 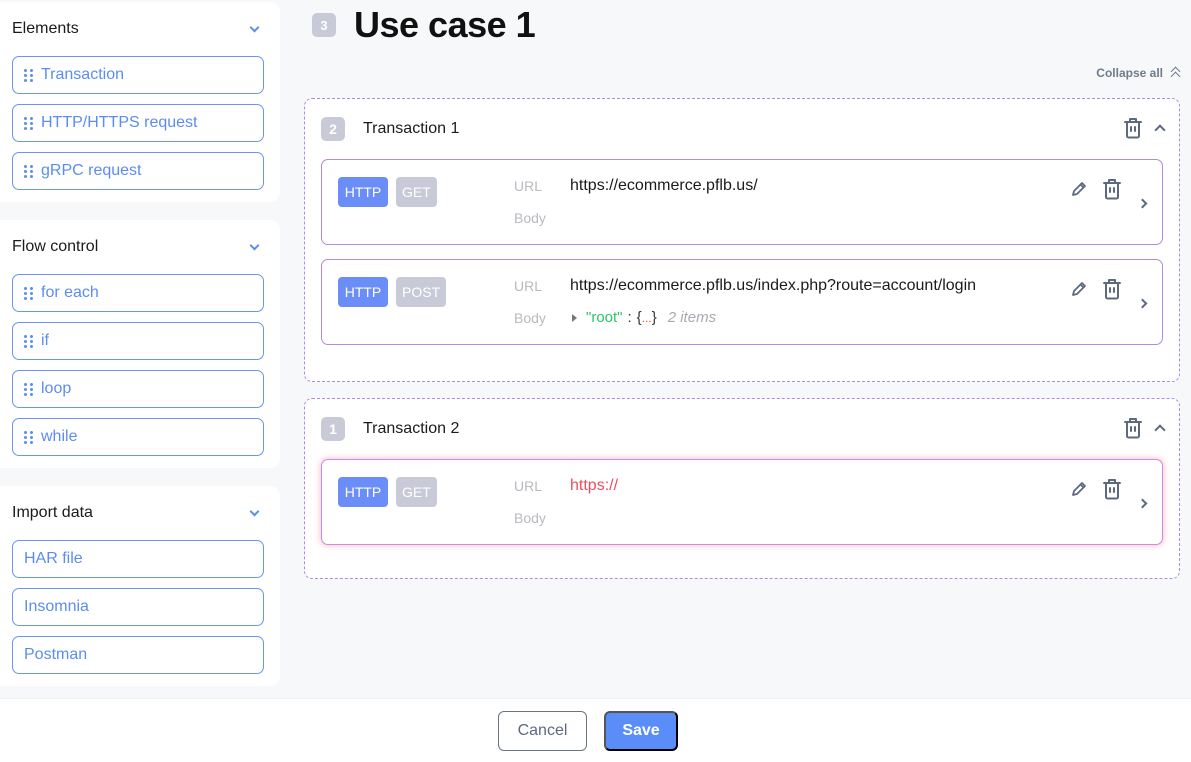 I want to click on element-item-grpc-request: gRPC request, so click(x=138, y=171).